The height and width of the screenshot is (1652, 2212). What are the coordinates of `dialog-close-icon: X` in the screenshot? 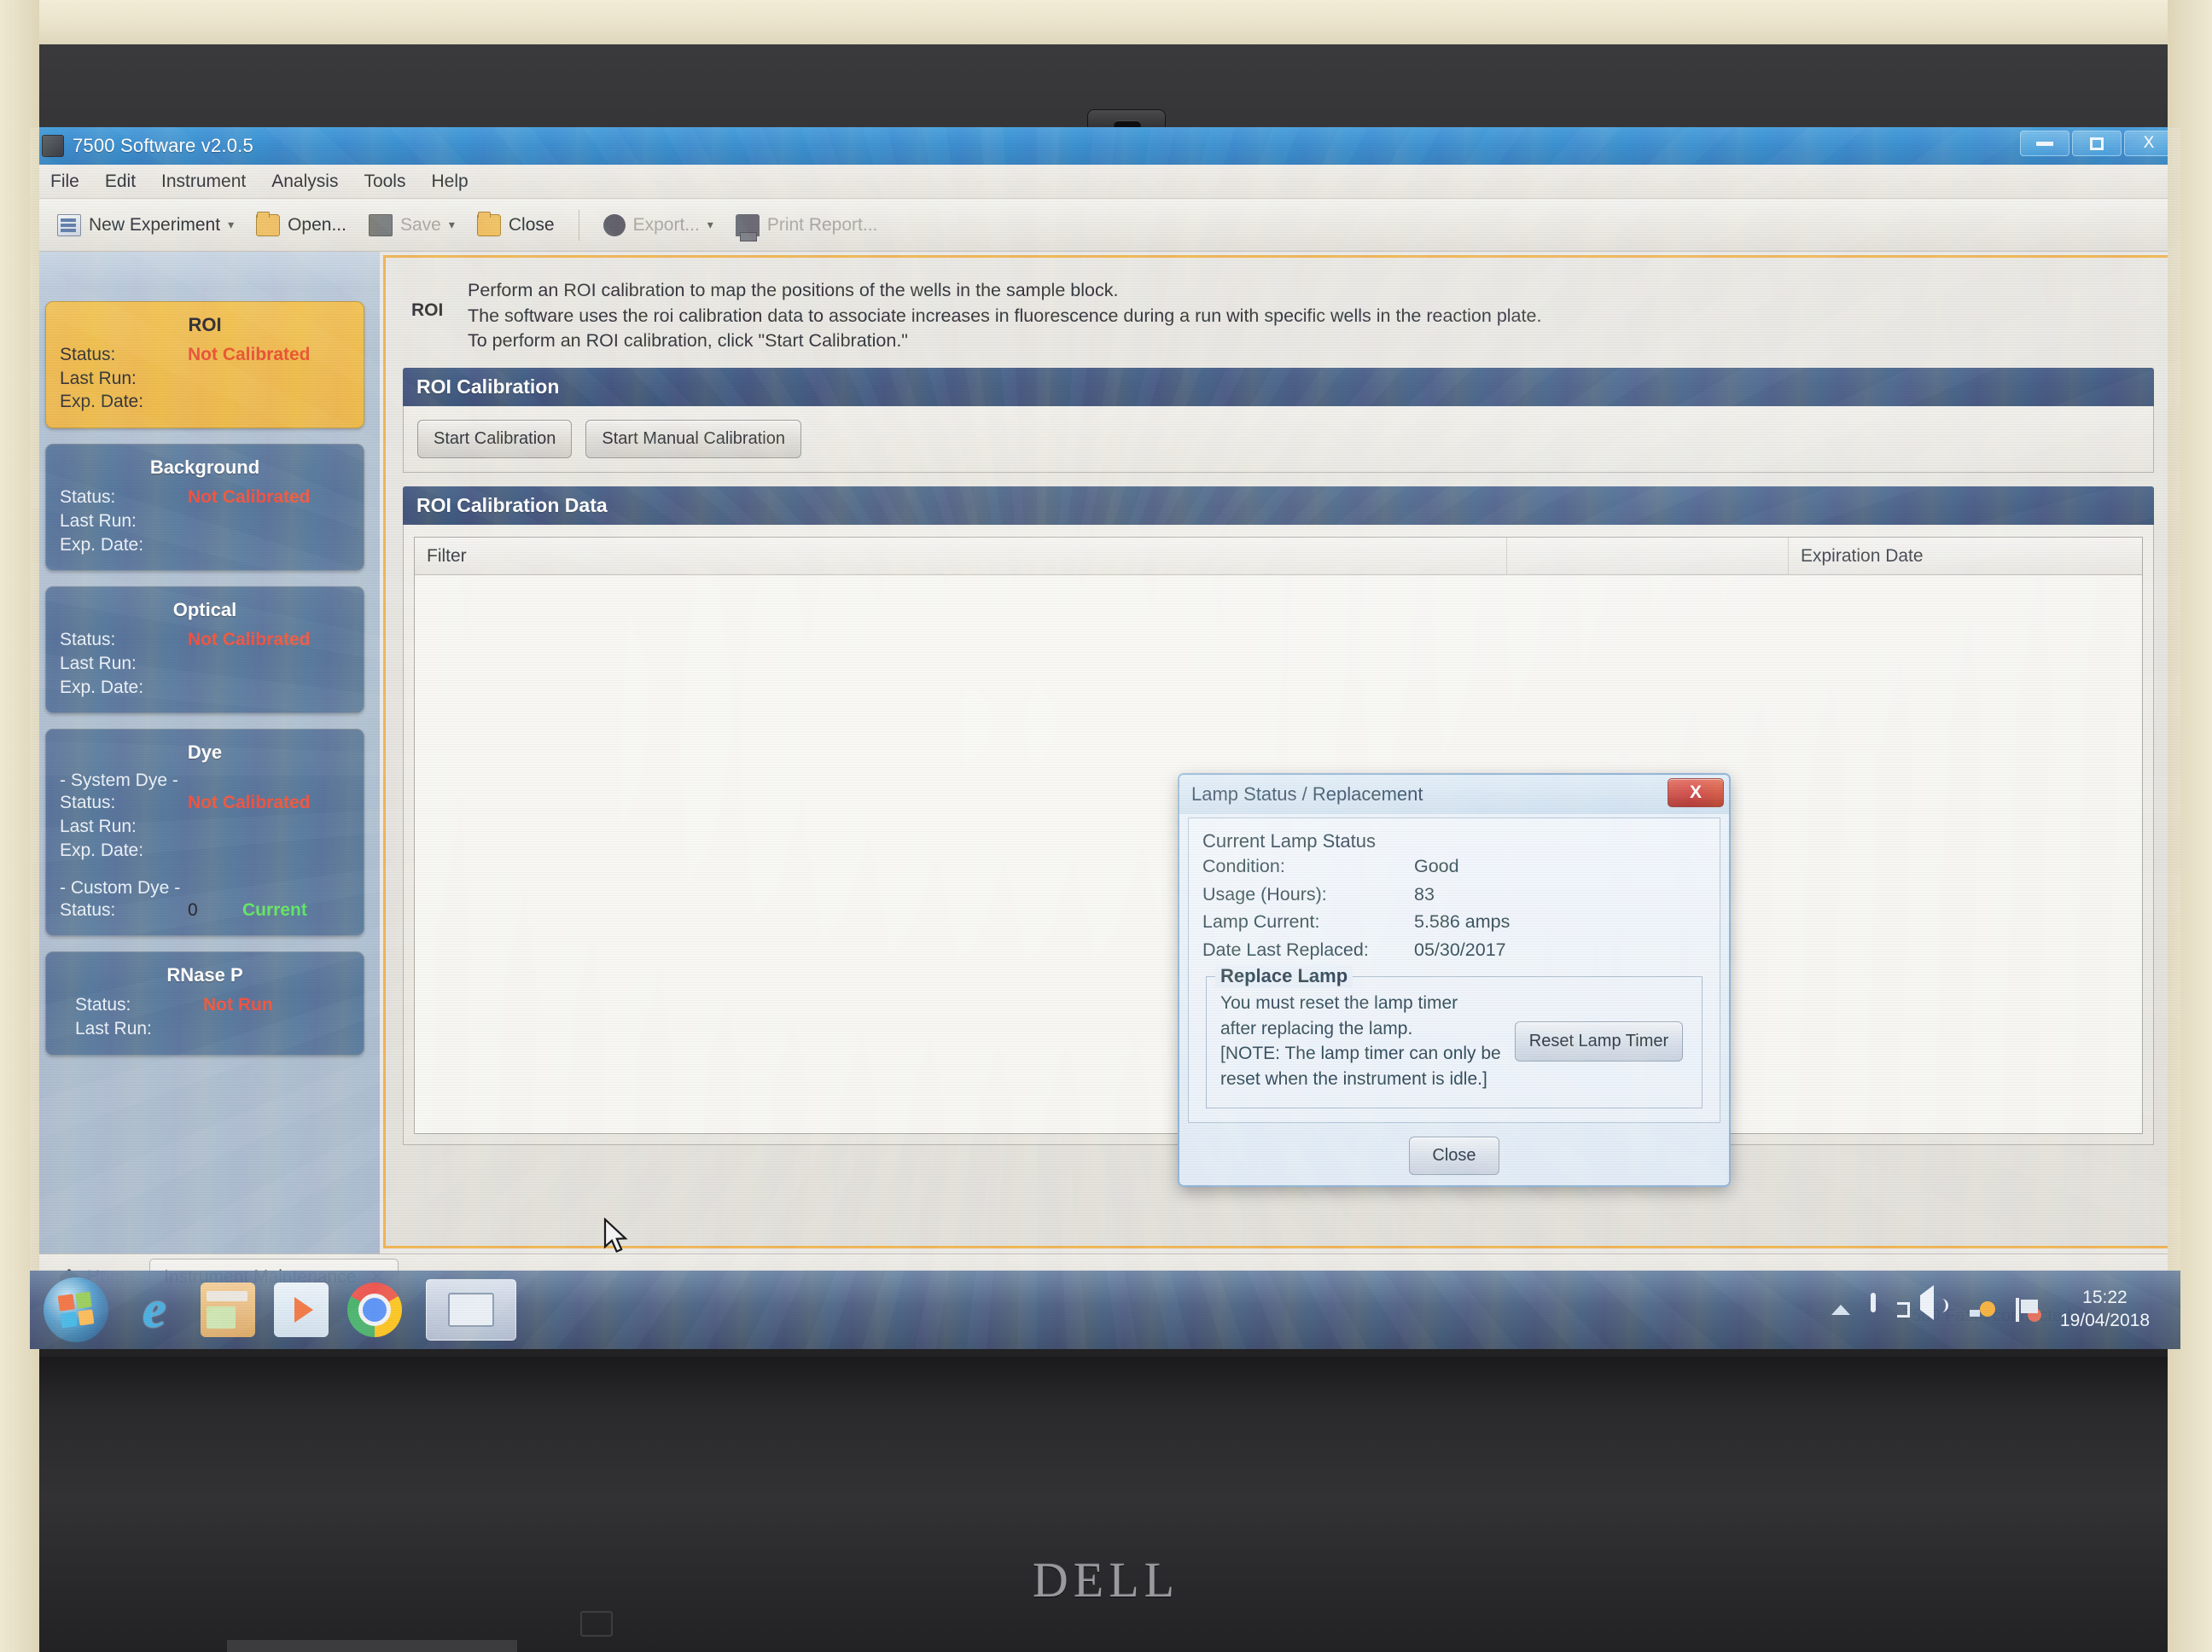 It's located at (1696, 792).